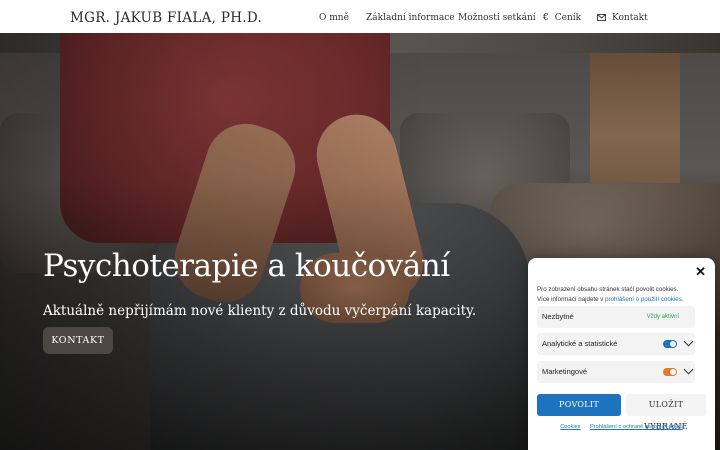  I want to click on nav-kontakt-label: Kontakt, so click(630, 18).